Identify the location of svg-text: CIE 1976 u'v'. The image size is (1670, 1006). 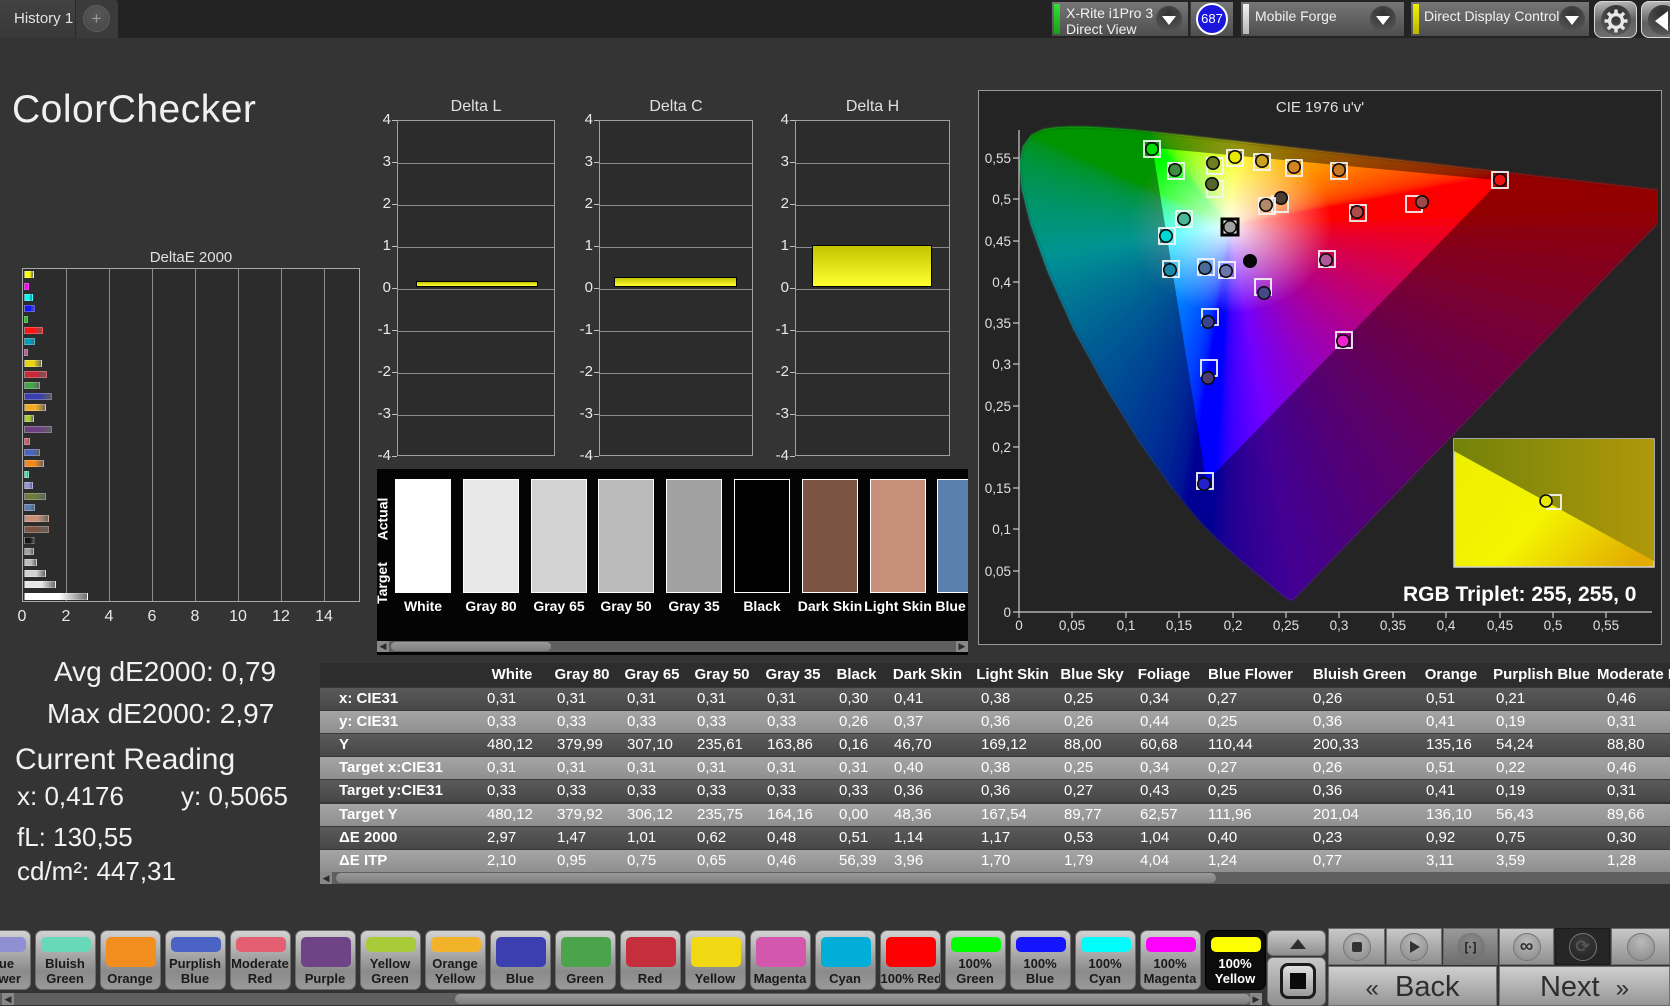
(1320, 107).